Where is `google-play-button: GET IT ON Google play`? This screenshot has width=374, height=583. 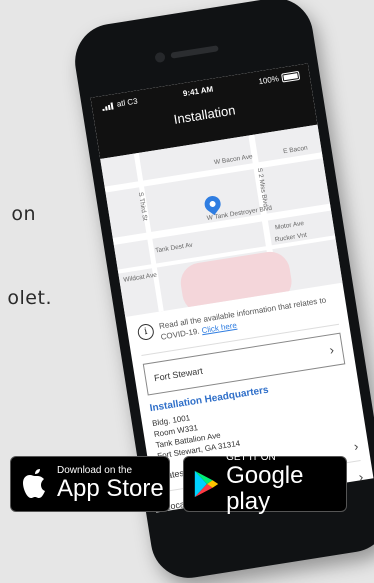 google-play-button: GET IT ON Google play is located at coordinates (265, 483).